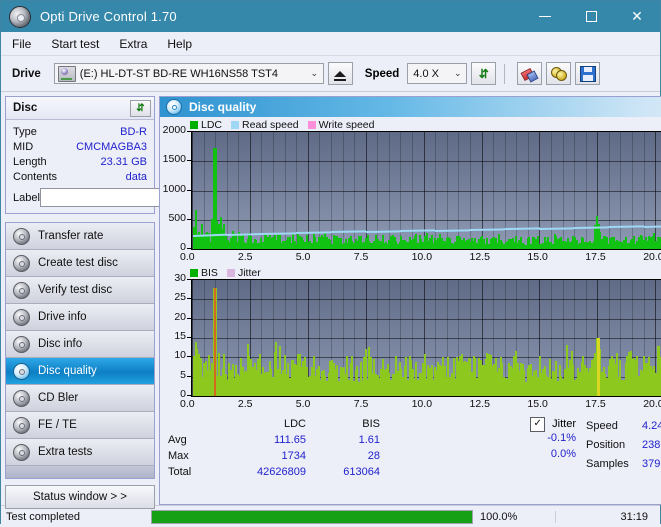  What do you see at coordinates (588, 73) in the screenshot?
I see `save-button` at bounding box center [588, 73].